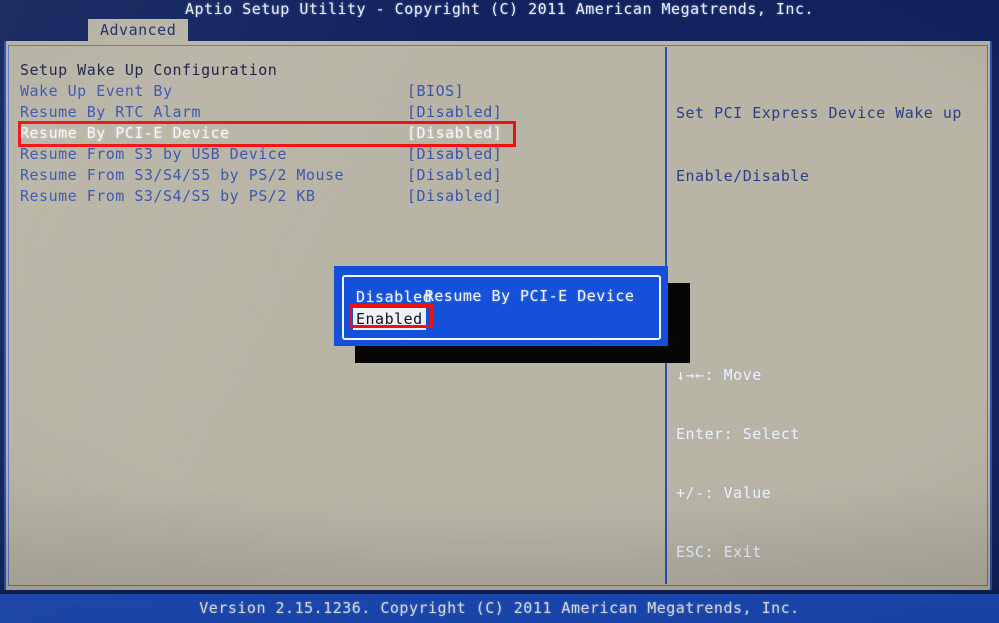  What do you see at coordinates (738, 433) in the screenshot?
I see `legend-select: Enter: Select` at bounding box center [738, 433].